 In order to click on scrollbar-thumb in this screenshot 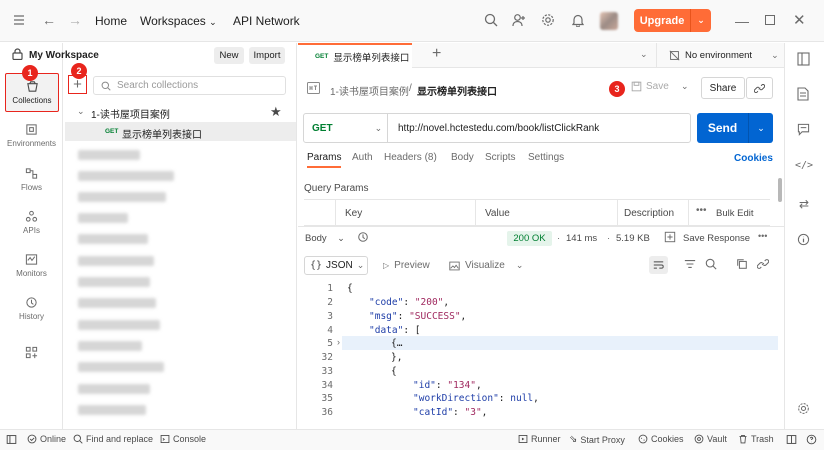, I will do `click(780, 190)`.